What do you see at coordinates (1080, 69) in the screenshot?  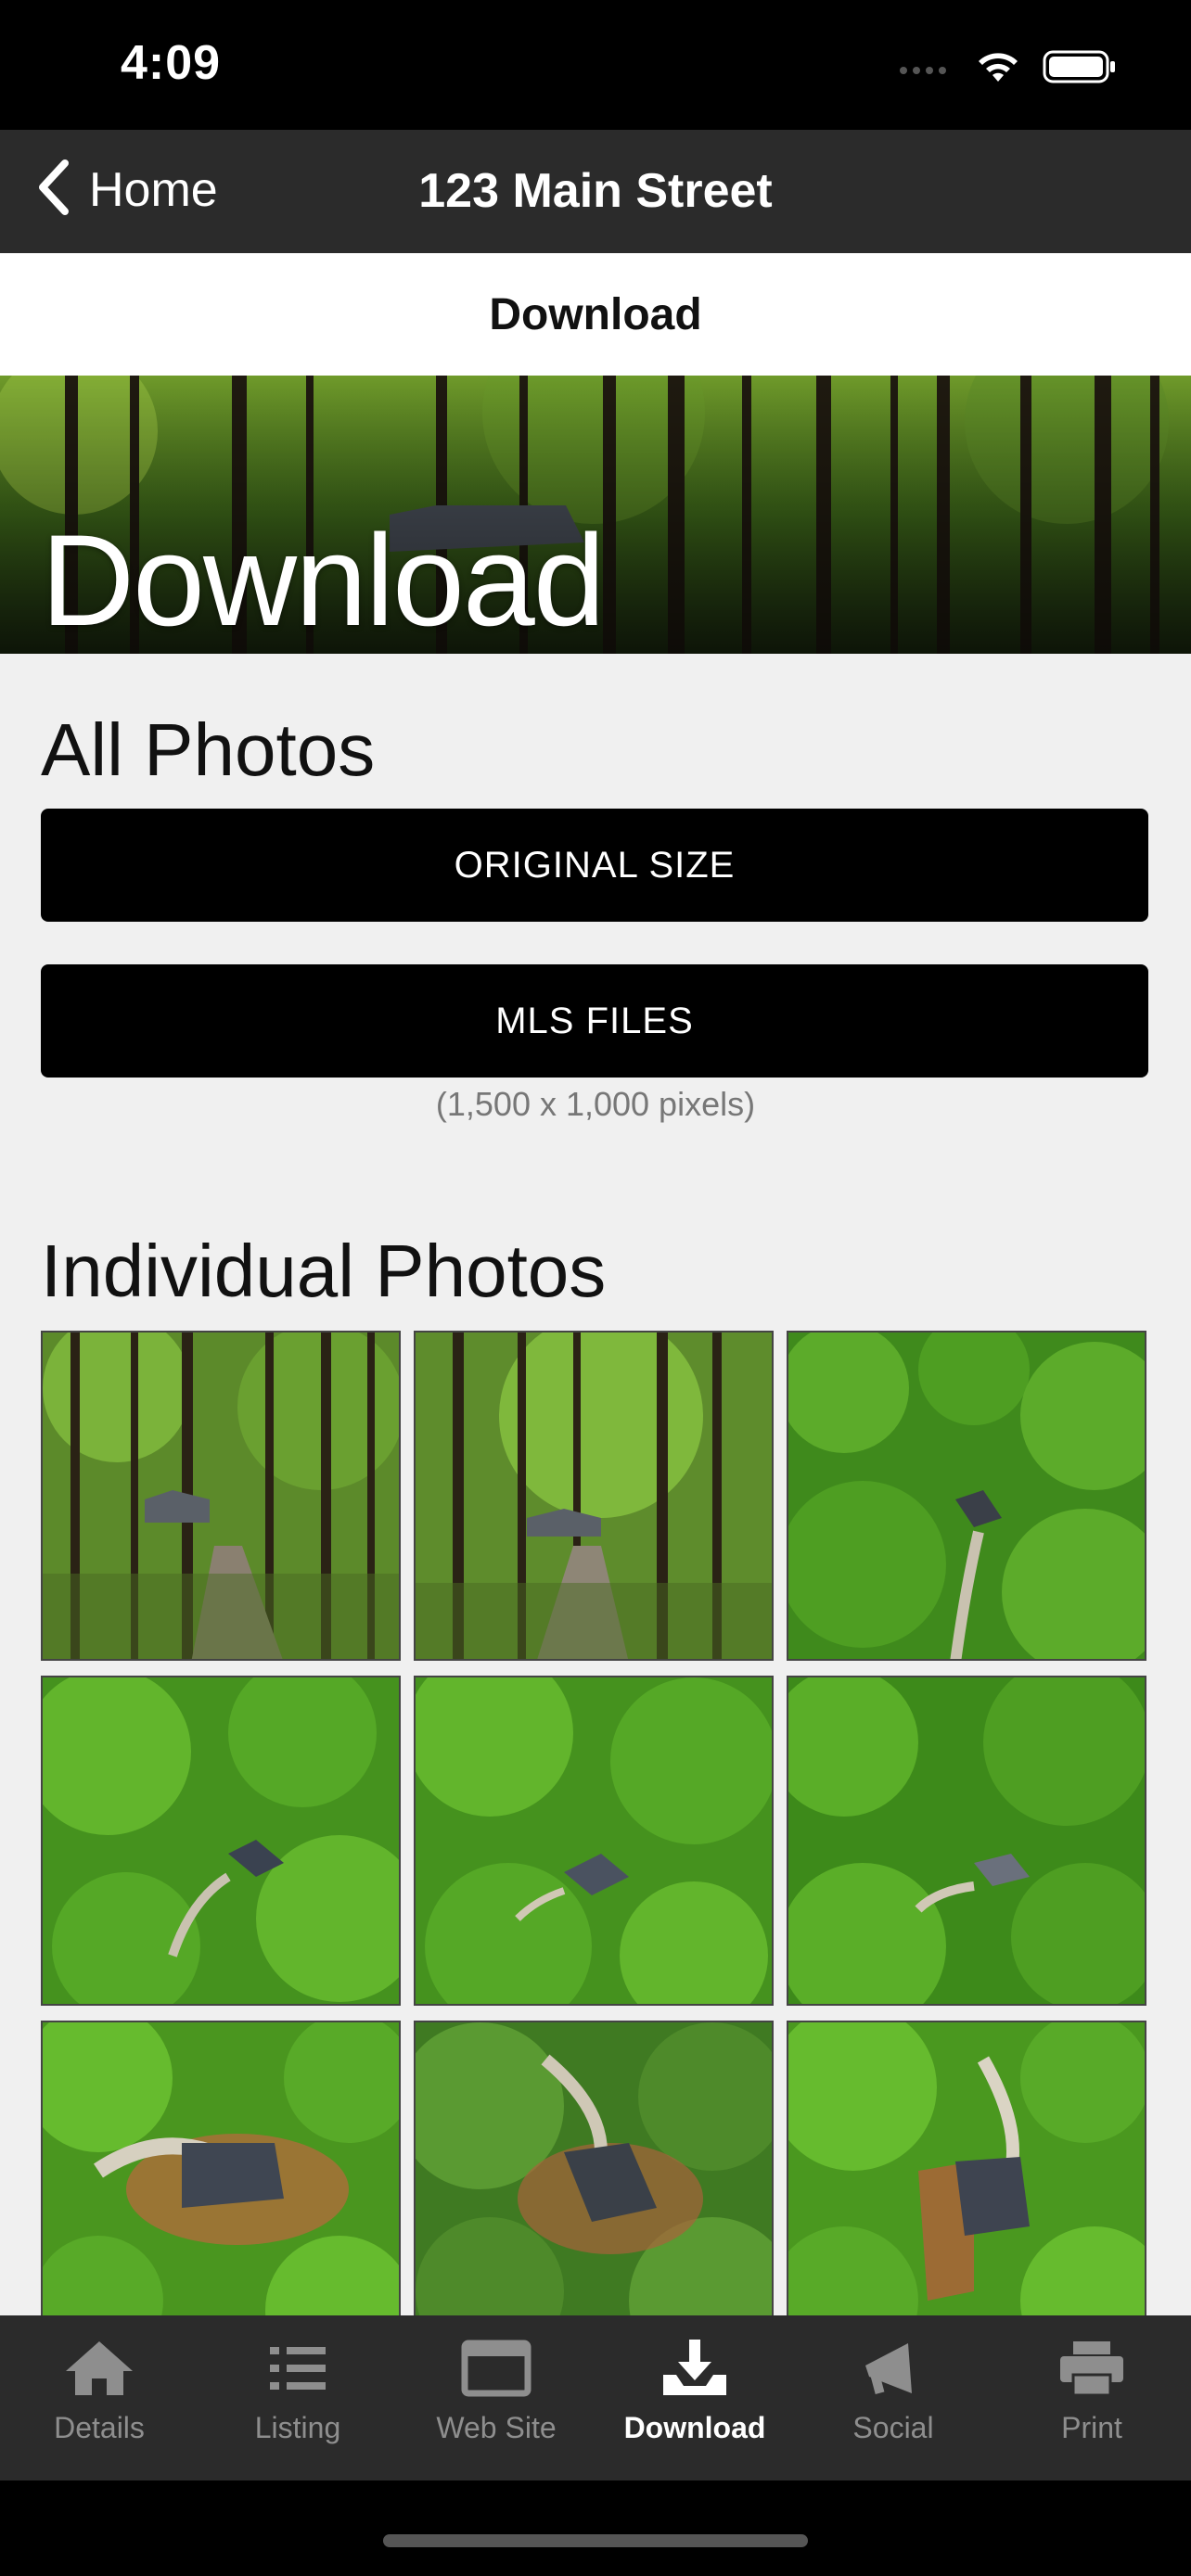 I see `battery-icon` at bounding box center [1080, 69].